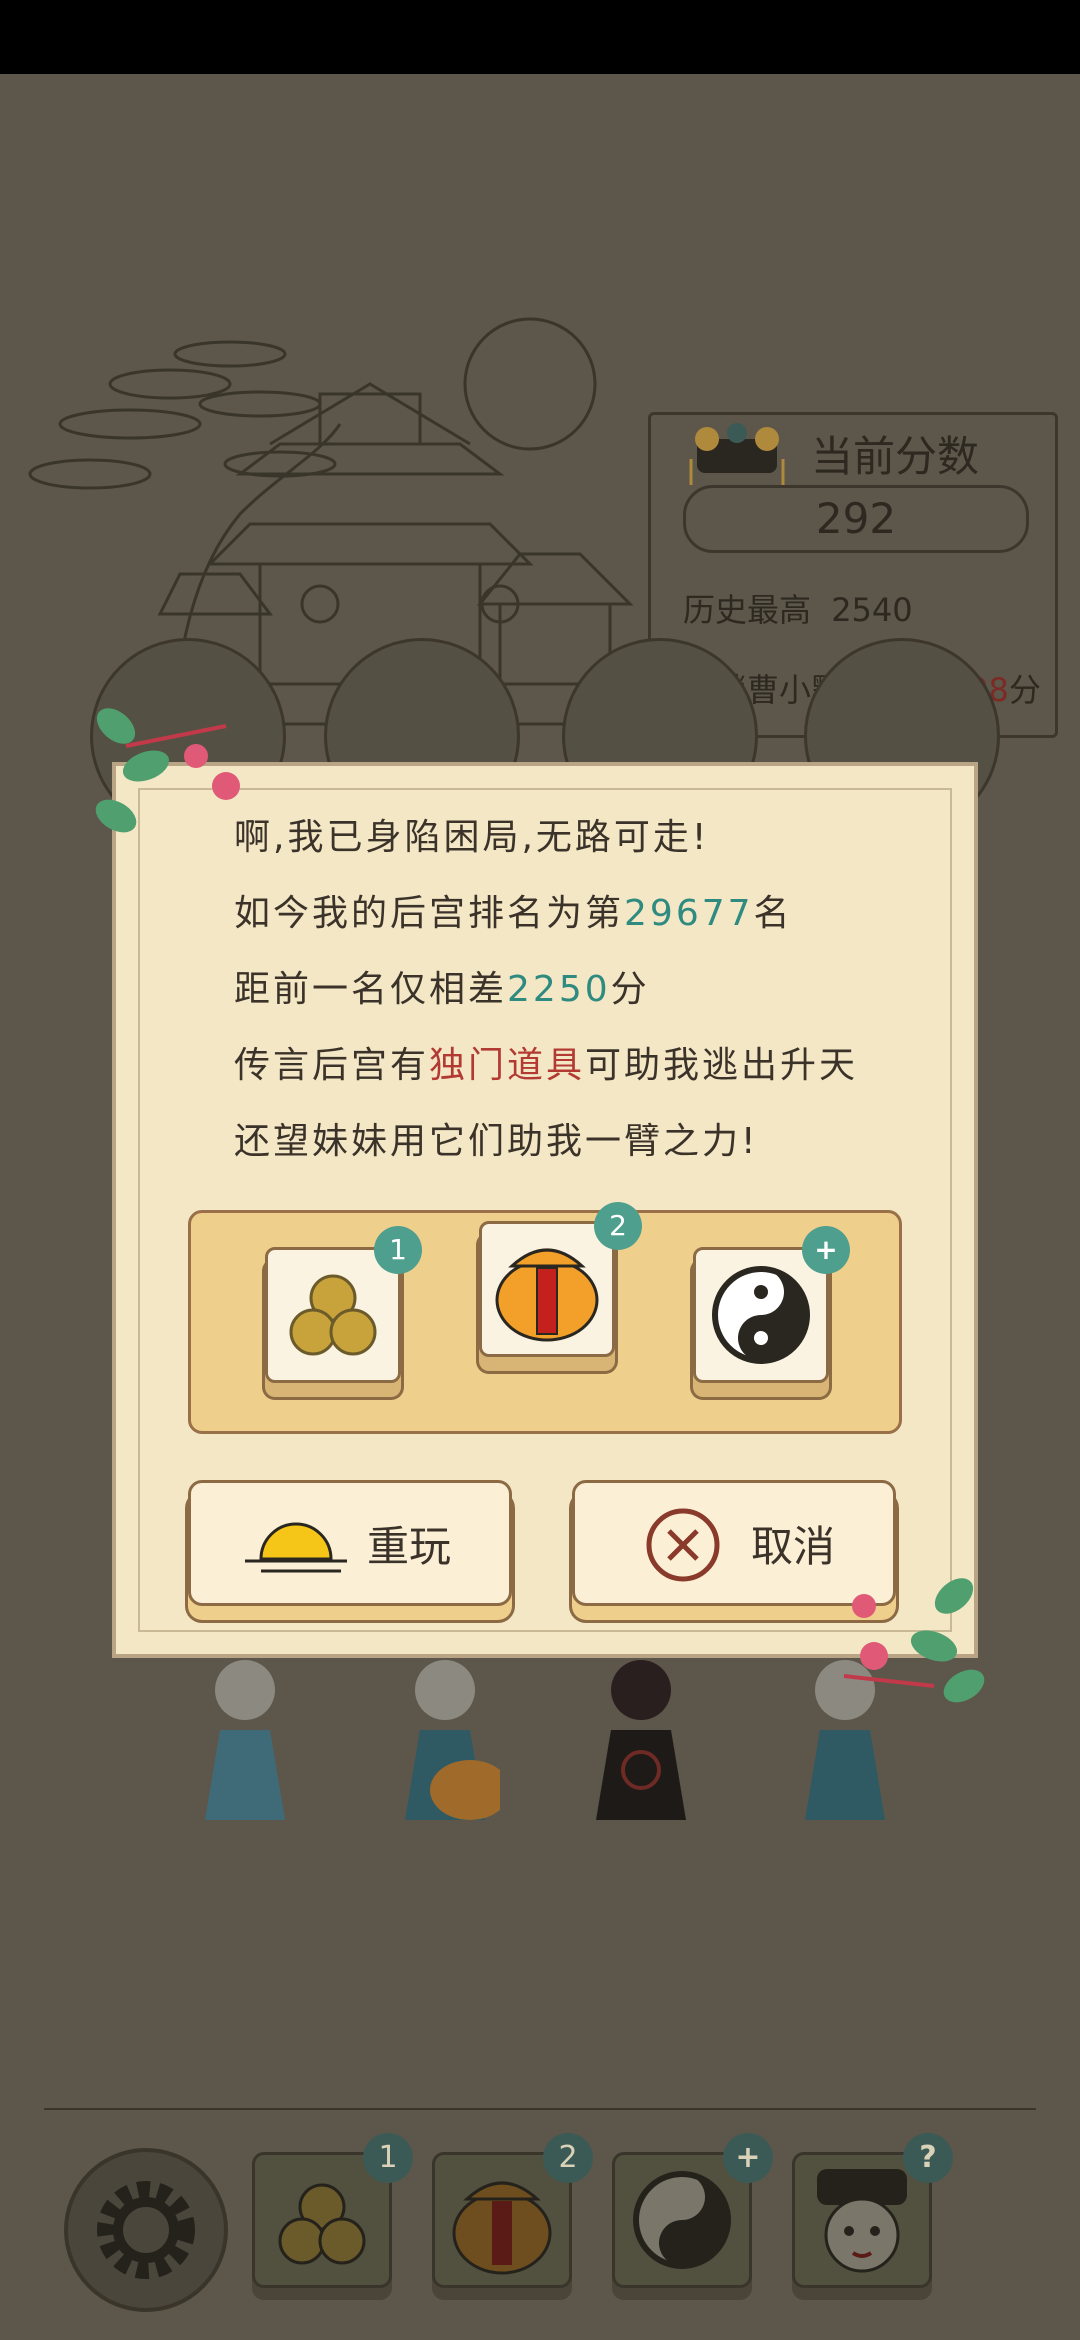 The width and height of the screenshot is (1080, 2340). I want to click on unlock-suffix: 分, so click(1024, 690).